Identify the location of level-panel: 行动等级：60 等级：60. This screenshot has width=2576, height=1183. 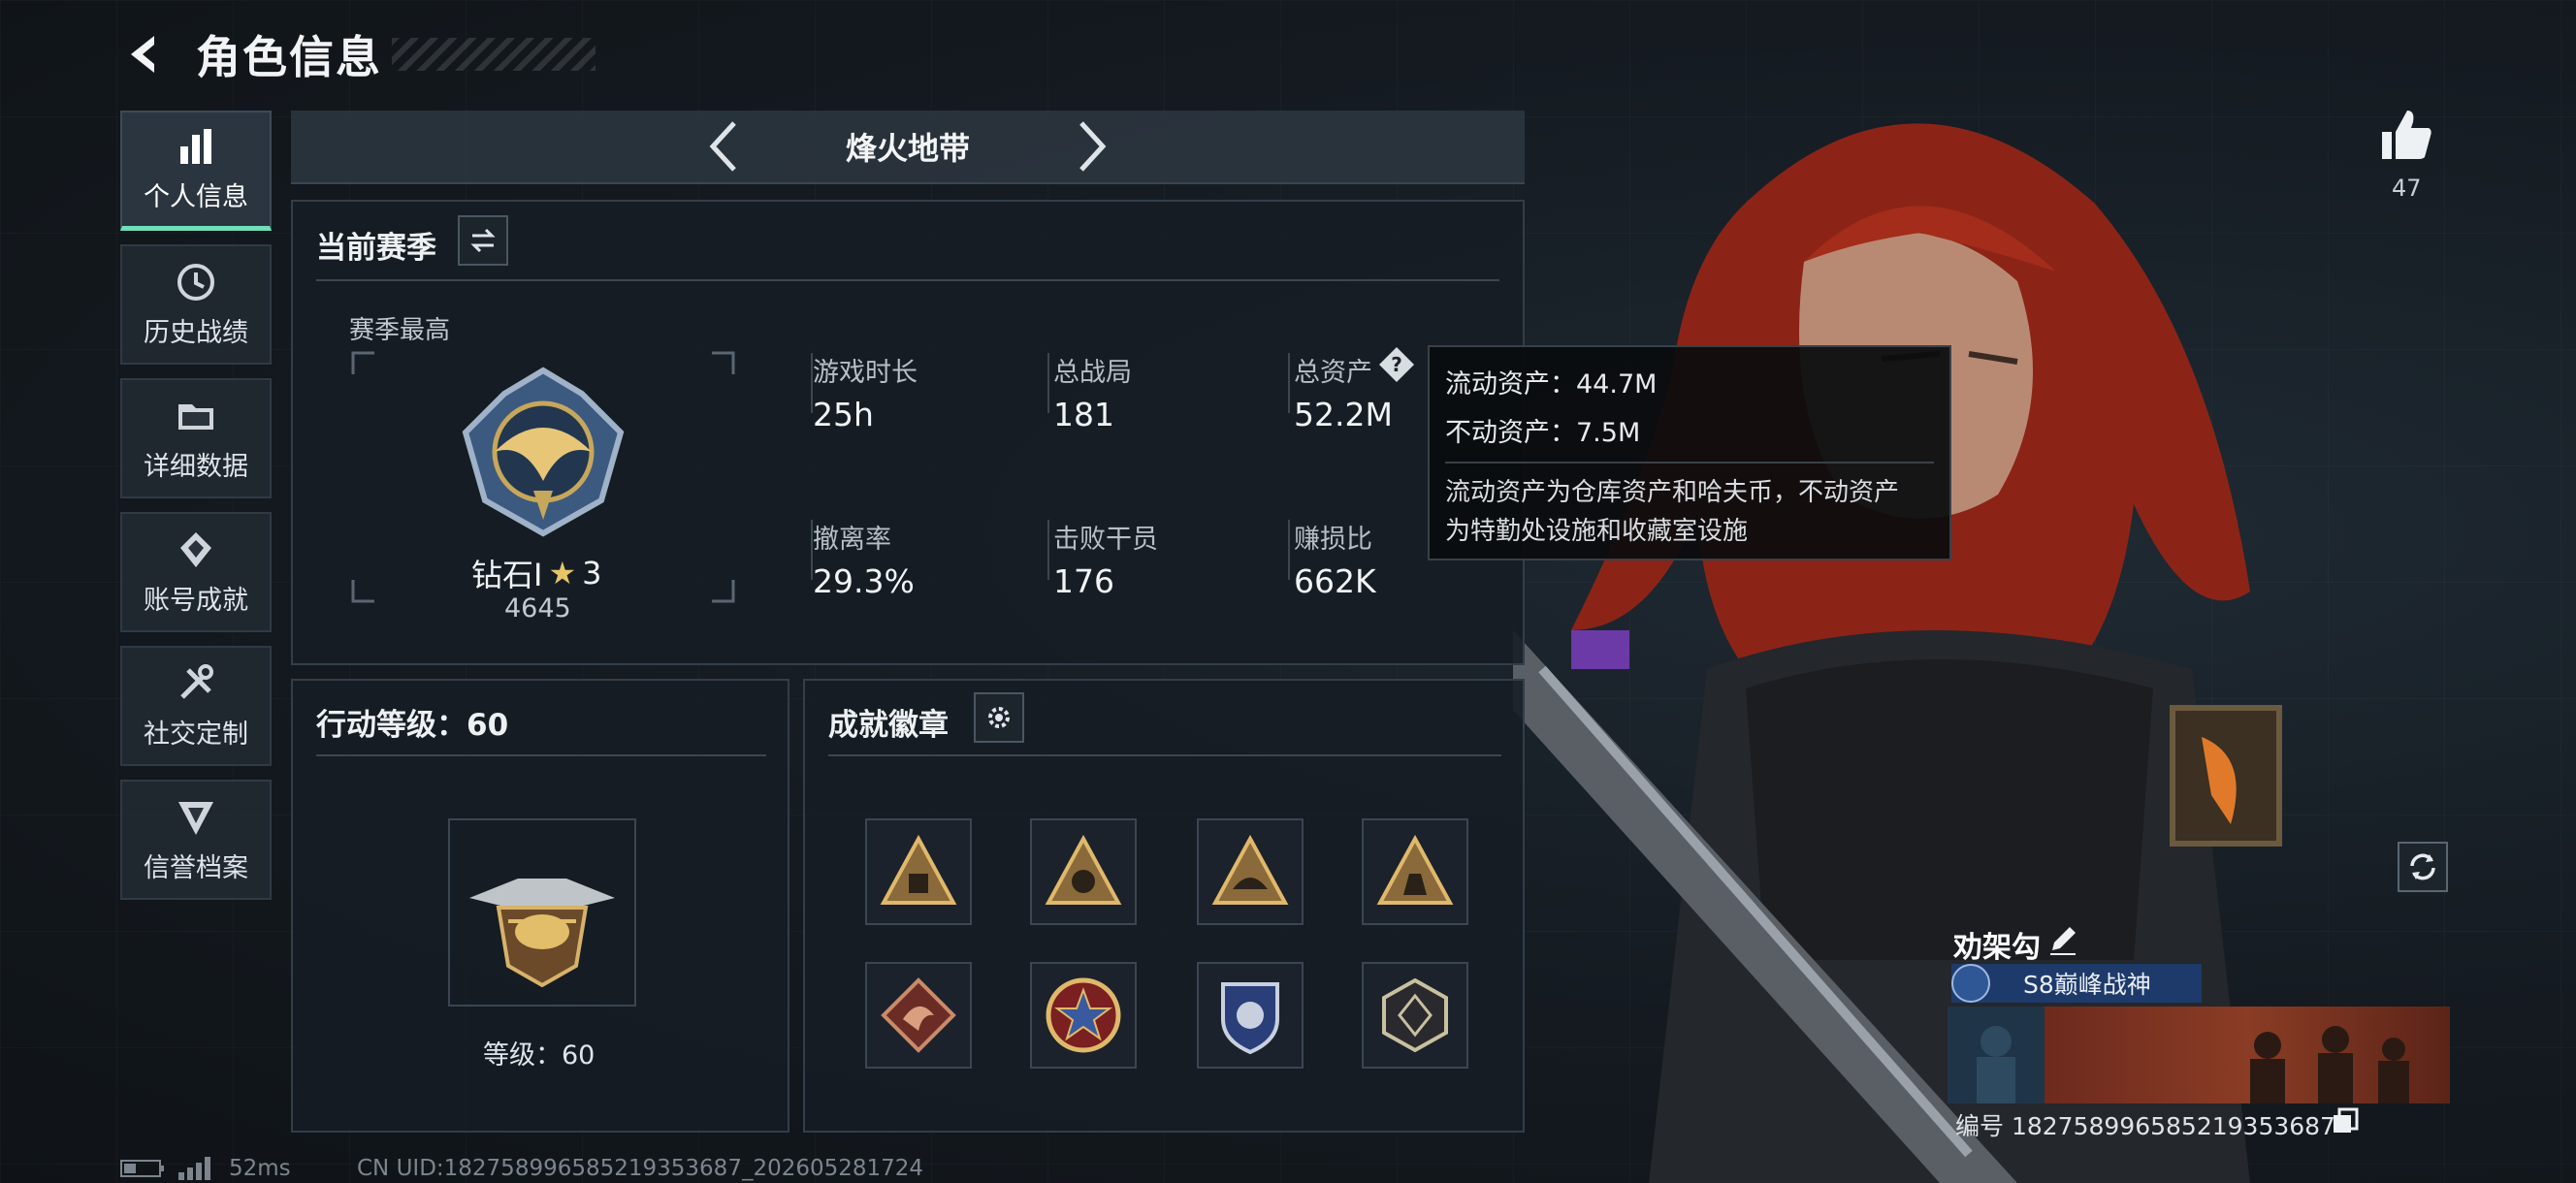
(540, 906).